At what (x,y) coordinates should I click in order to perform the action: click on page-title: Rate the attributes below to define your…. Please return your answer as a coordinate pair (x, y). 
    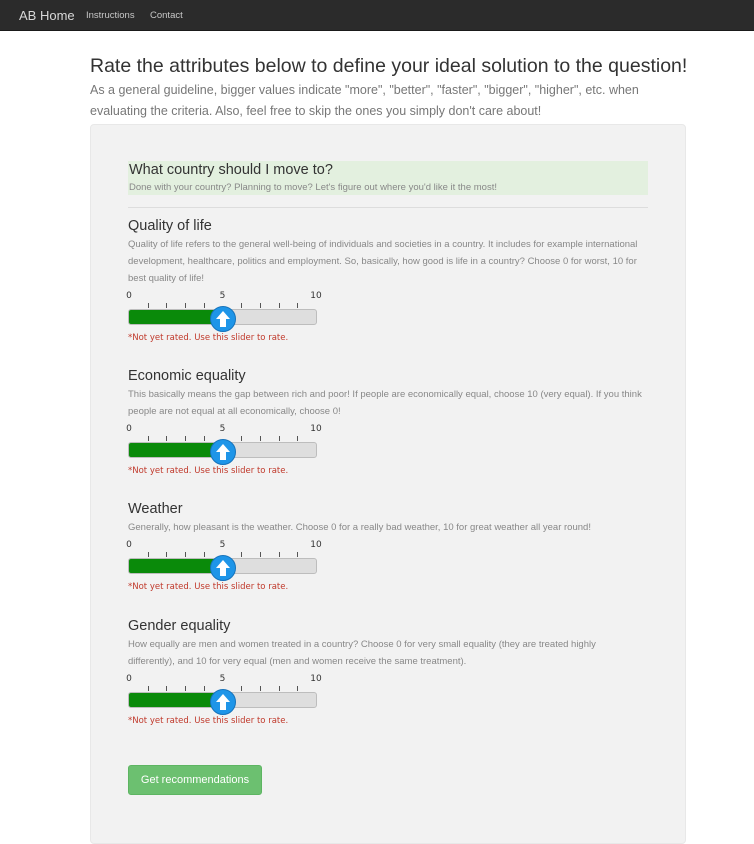
    Looking at the image, I should click on (389, 66).